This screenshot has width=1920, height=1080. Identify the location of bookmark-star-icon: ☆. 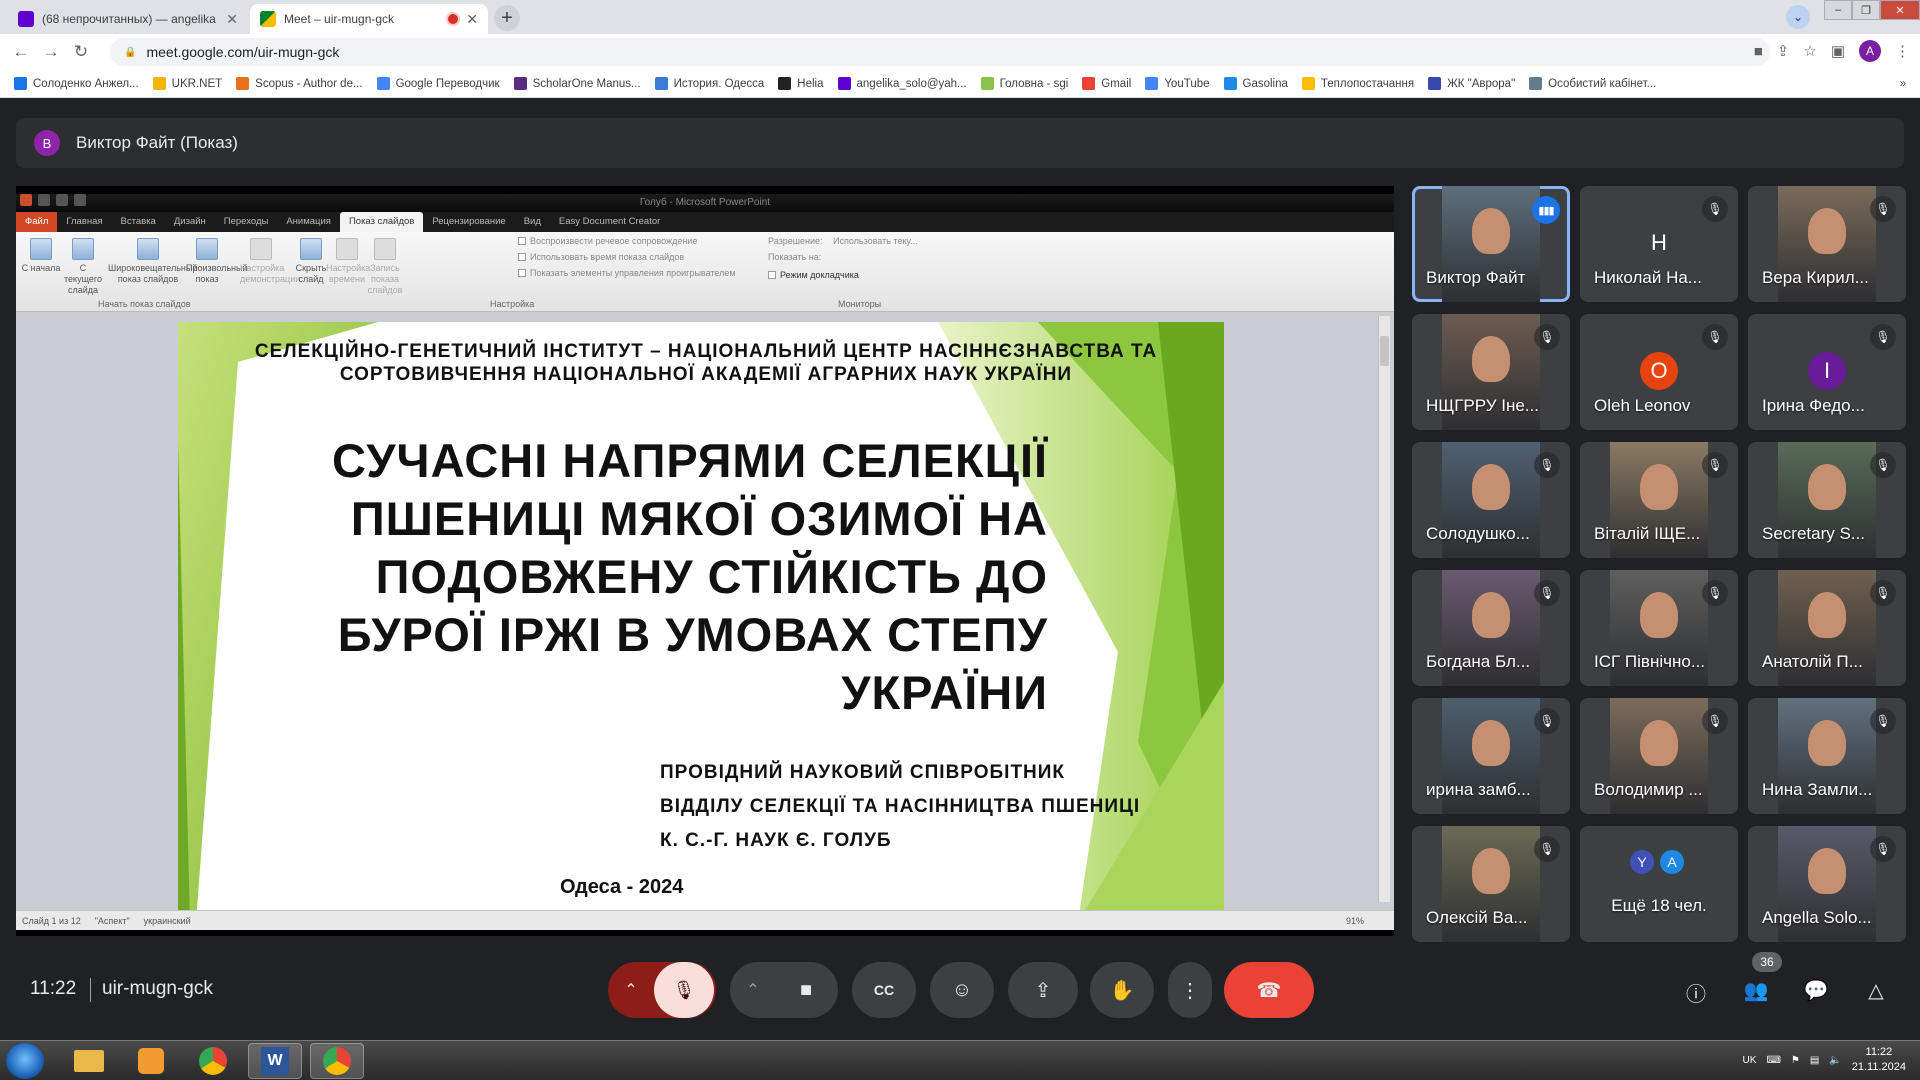
(1809, 51).